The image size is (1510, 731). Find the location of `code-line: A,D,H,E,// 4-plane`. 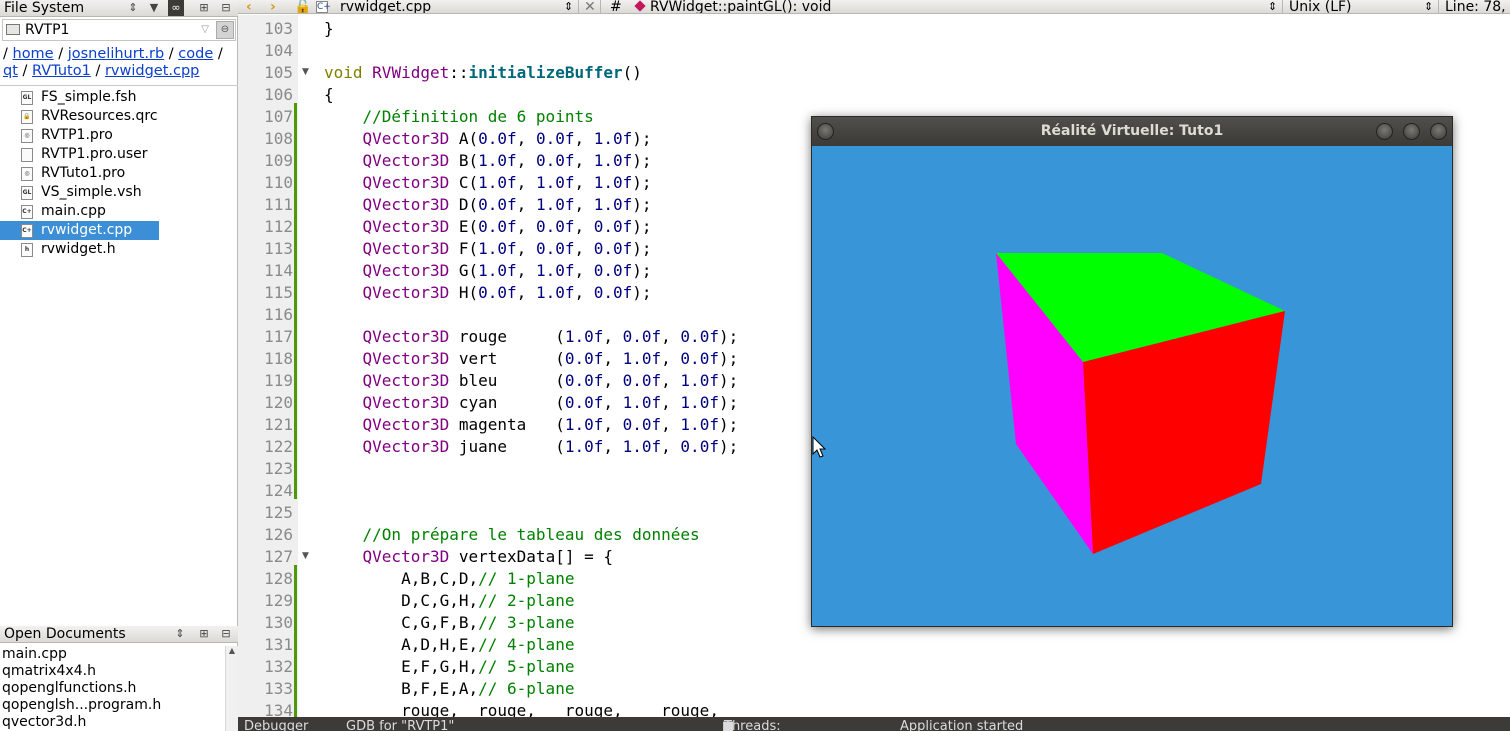

code-line: A,D,H,E,// 4-plane is located at coordinates (449, 645).